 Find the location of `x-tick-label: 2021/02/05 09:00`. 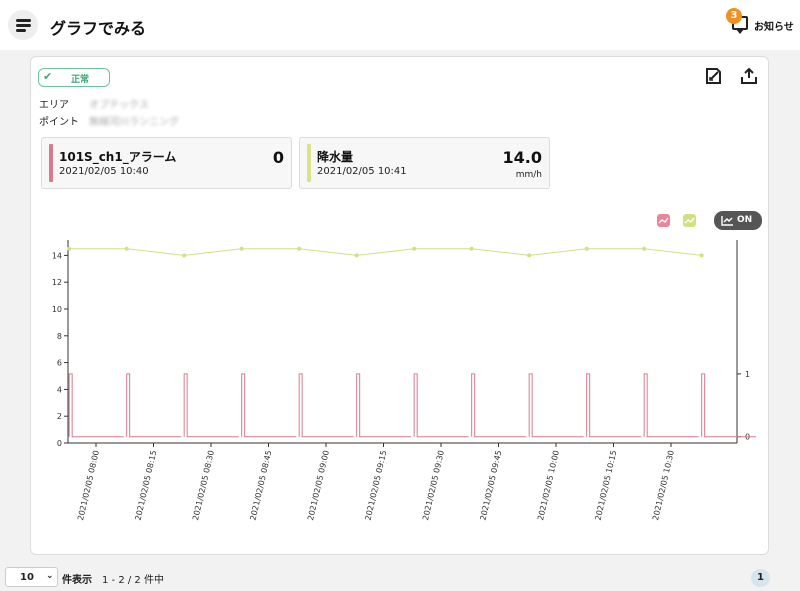

x-tick-label: 2021/02/05 09:00 is located at coordinates (318, 485).